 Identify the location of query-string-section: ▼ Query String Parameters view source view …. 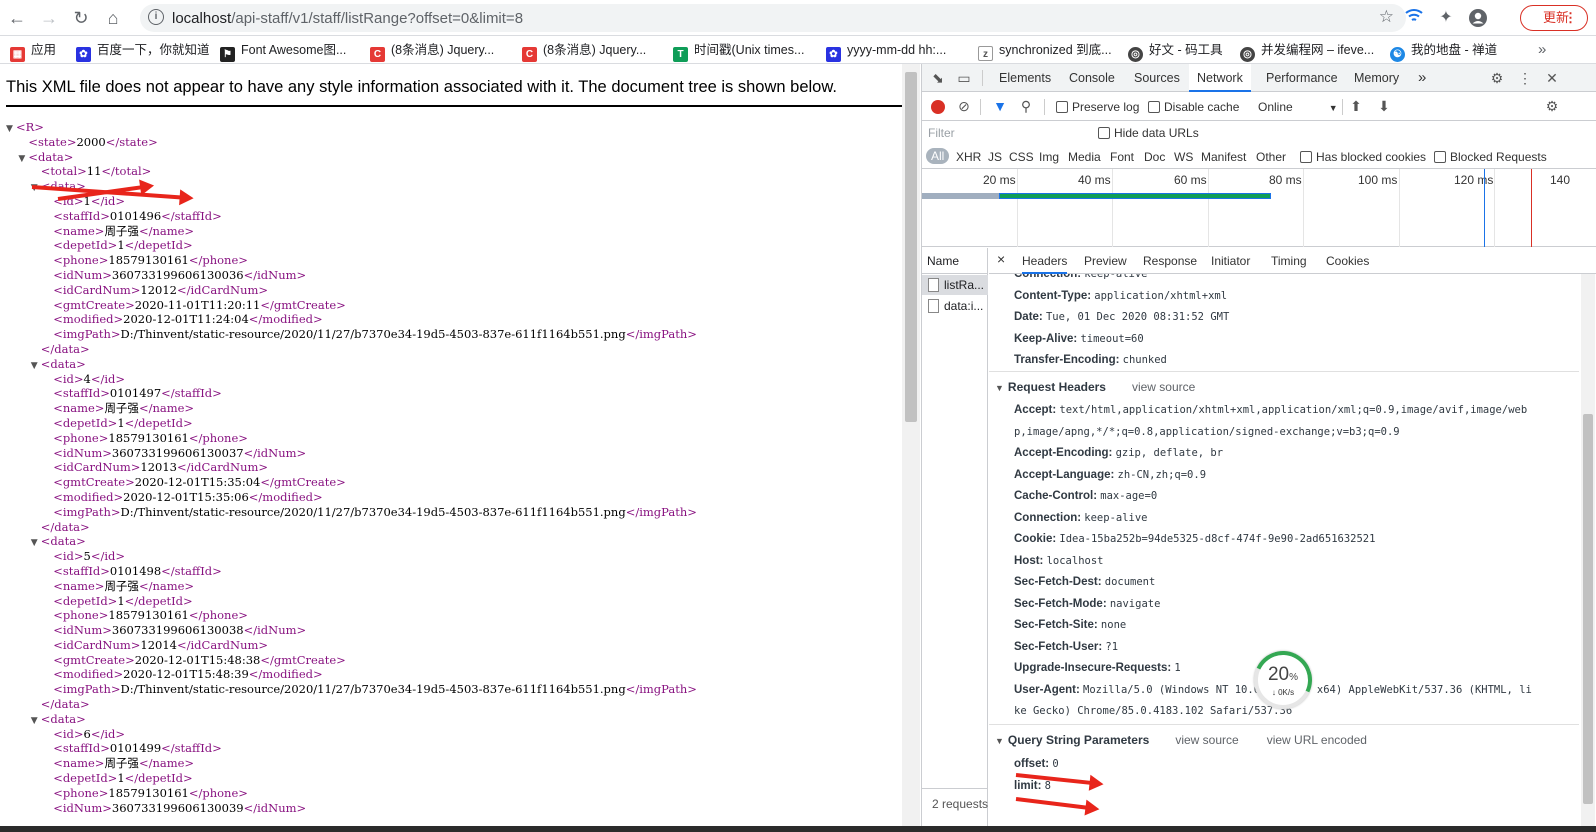
(1181, 740).